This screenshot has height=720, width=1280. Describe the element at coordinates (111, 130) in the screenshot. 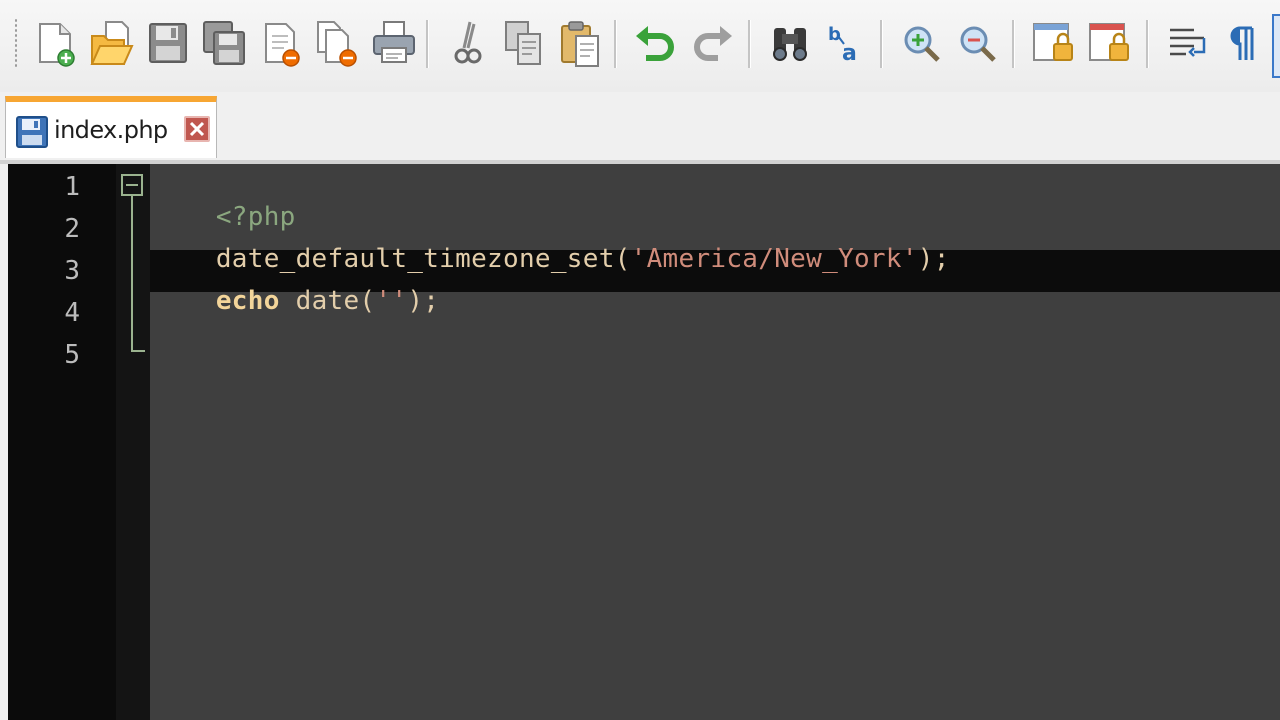

I see `tab-label: index.php` at that location.